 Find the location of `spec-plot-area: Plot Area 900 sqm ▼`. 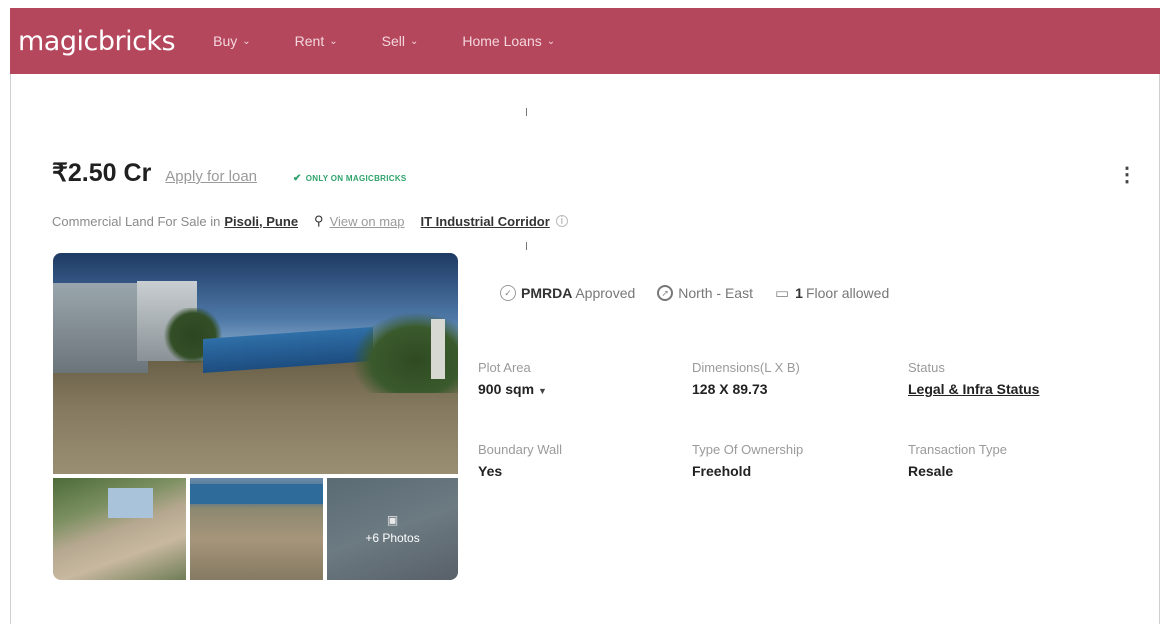

spec-plot-area: Plot Area 900 sqm ▼ is located at coordinates (583, 378).